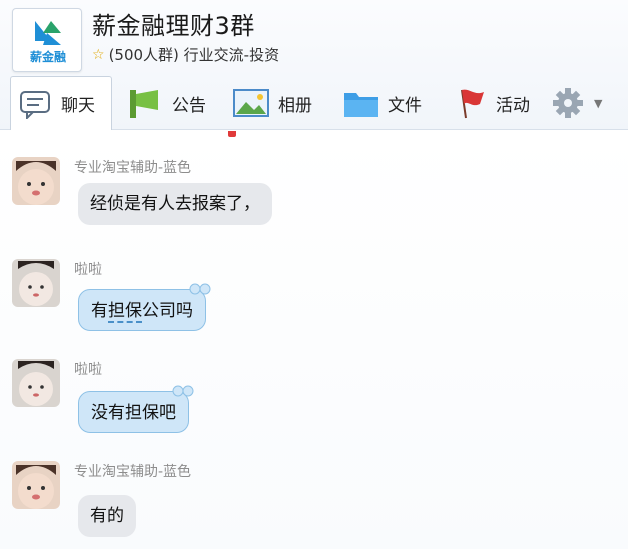 Image resolution: width=628 pixels, height=549 pixels. What do you see at coordinates (405, 105) in the screenshot?
I see `tab-files-label: 文件` at bounding box center [405, 105].